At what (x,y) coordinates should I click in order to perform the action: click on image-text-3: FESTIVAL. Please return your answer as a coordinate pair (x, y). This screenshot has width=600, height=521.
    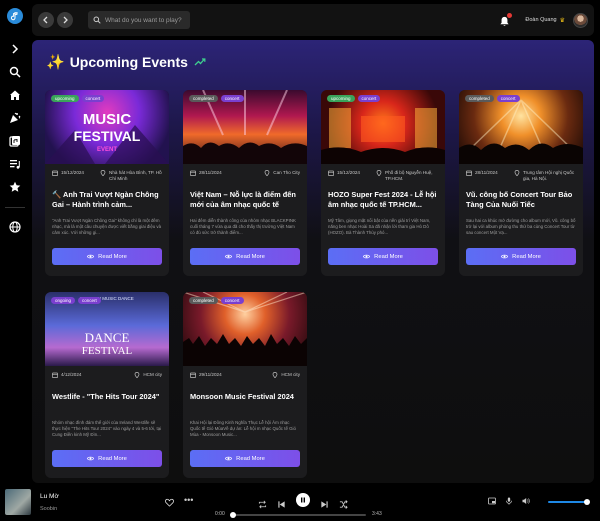
    Looking at the image, I should click on (107, 351).